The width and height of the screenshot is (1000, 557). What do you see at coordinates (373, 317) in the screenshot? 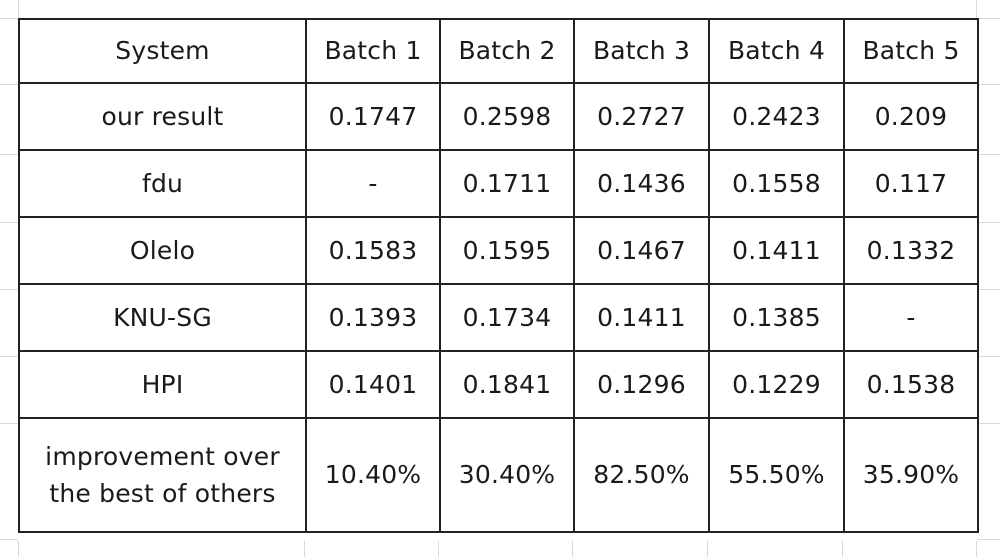
I see `score-cell: 0.1393` at bounding box center [373, 317].